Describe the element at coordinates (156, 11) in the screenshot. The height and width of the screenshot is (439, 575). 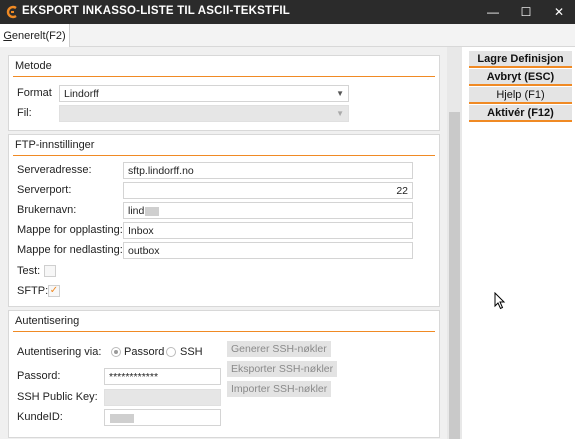
I see `window-title: EKSPORT INKASSO-LISTE TIL ASCII-TEKSTFIL` at that location.